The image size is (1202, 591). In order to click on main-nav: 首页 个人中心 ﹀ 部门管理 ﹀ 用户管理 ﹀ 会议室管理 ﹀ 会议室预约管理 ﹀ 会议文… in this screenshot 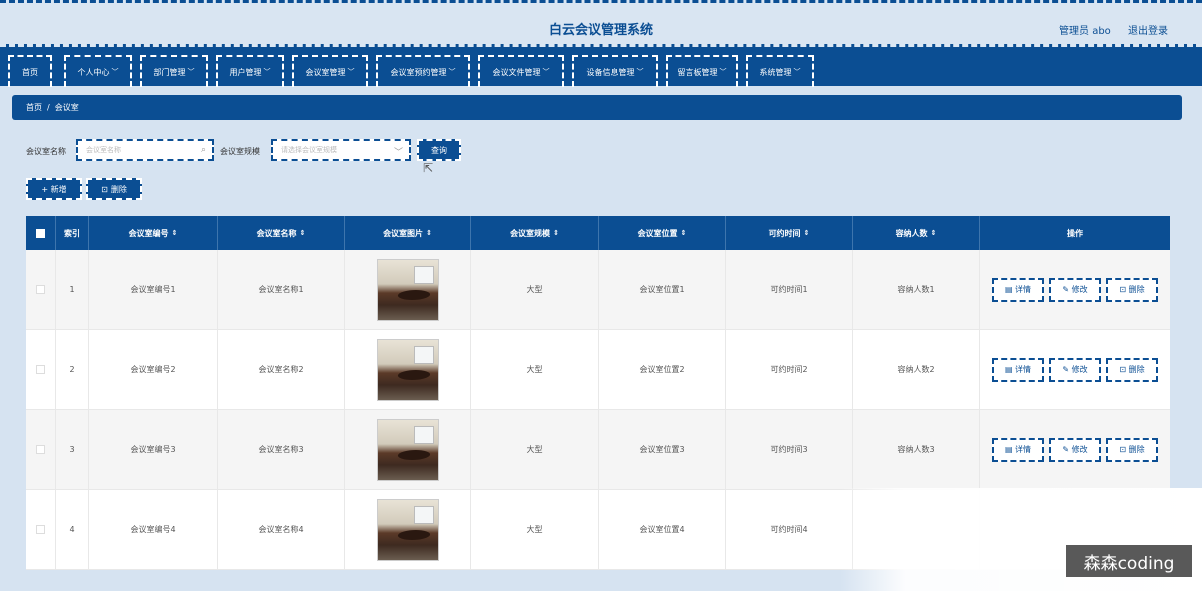, I will do `click(601, 65)`.